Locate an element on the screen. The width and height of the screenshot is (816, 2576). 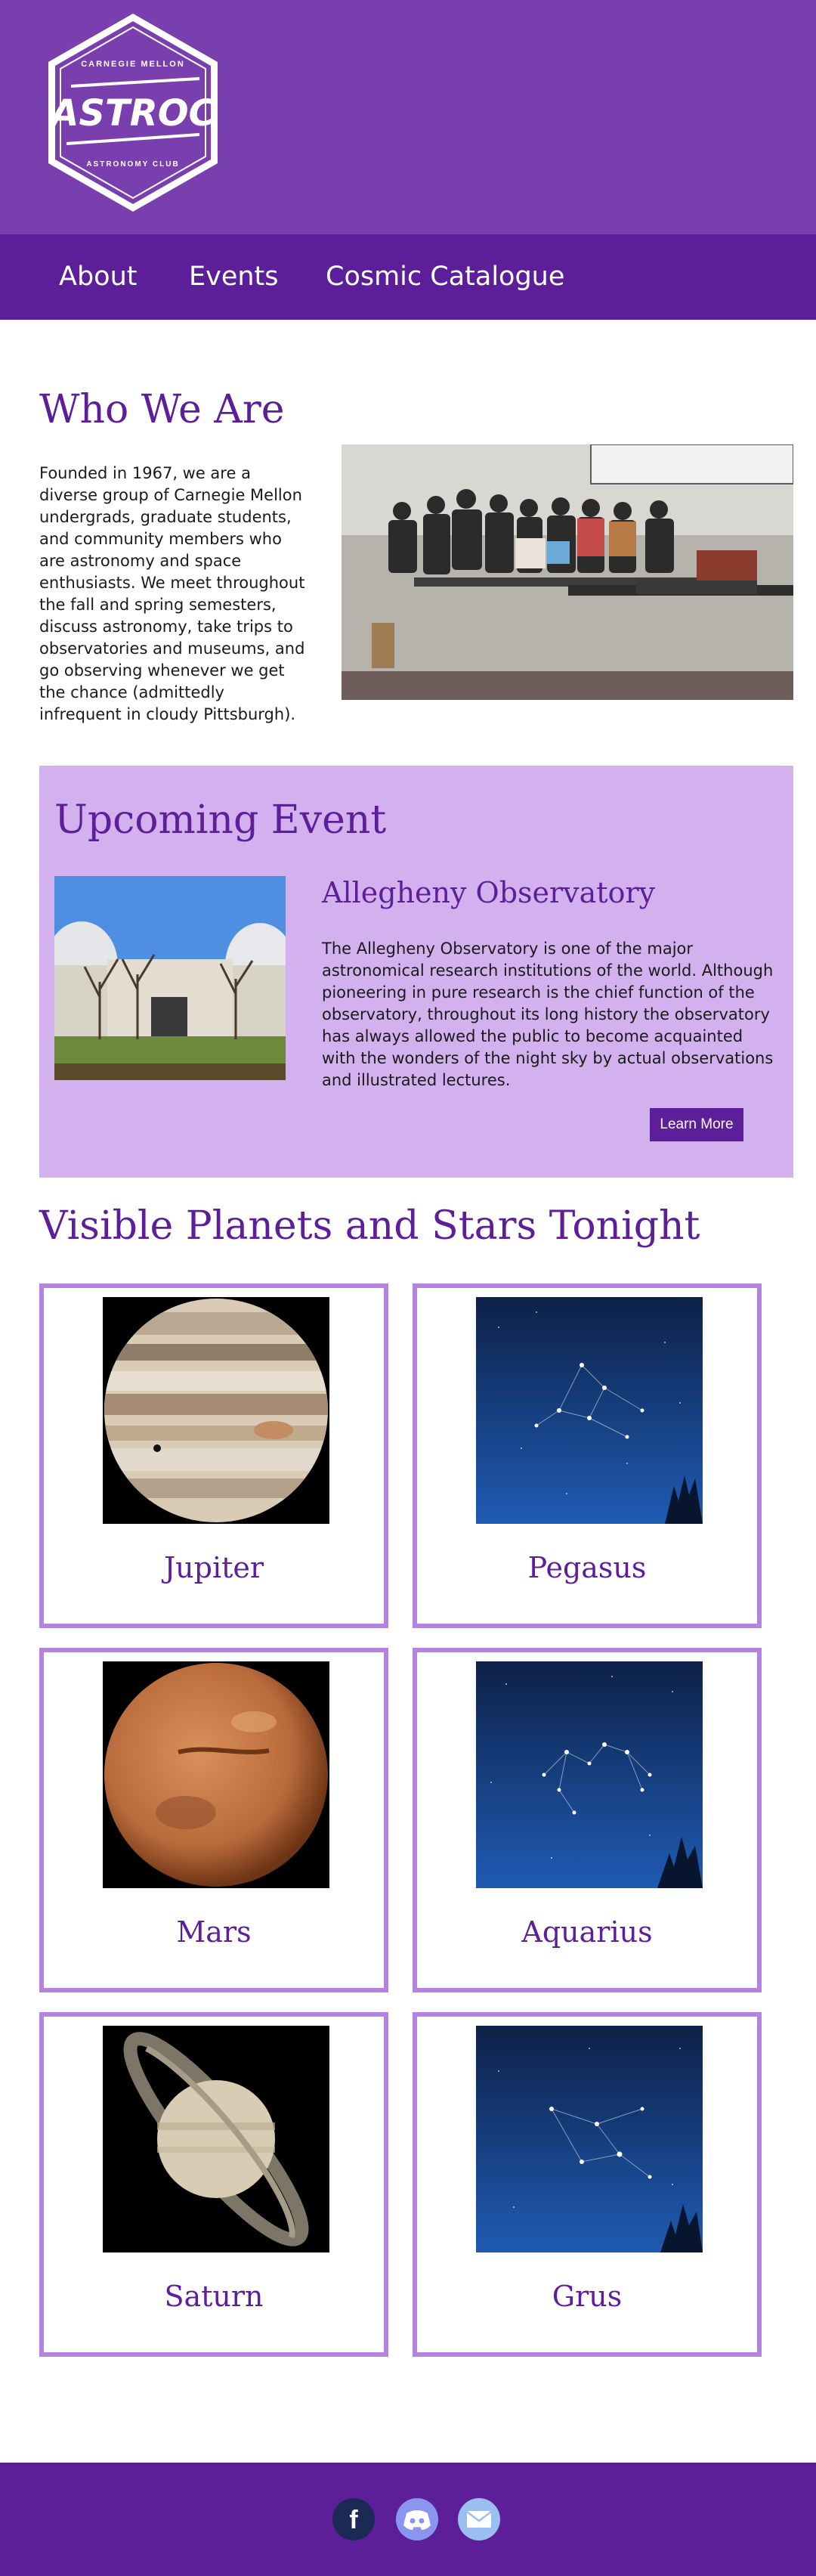
astroc-logo: CARNEGIE MELLON ASTROC ASTRONOMY CLUB is located at coordinates (133, 113).